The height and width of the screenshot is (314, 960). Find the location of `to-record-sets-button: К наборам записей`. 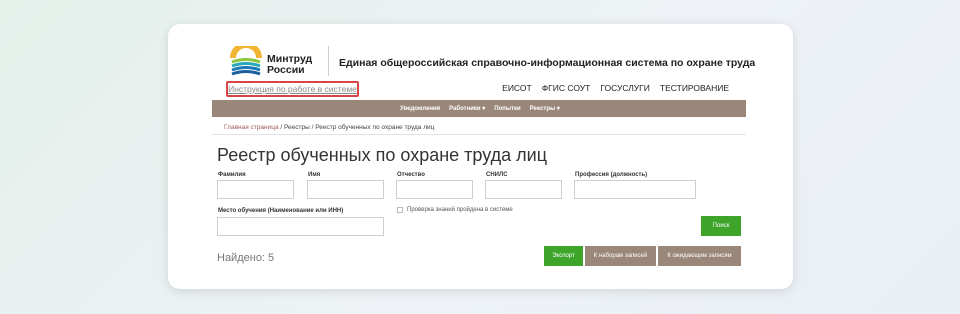

to-record-sets-button: К наборам записей is located at coordinates (620, 256).